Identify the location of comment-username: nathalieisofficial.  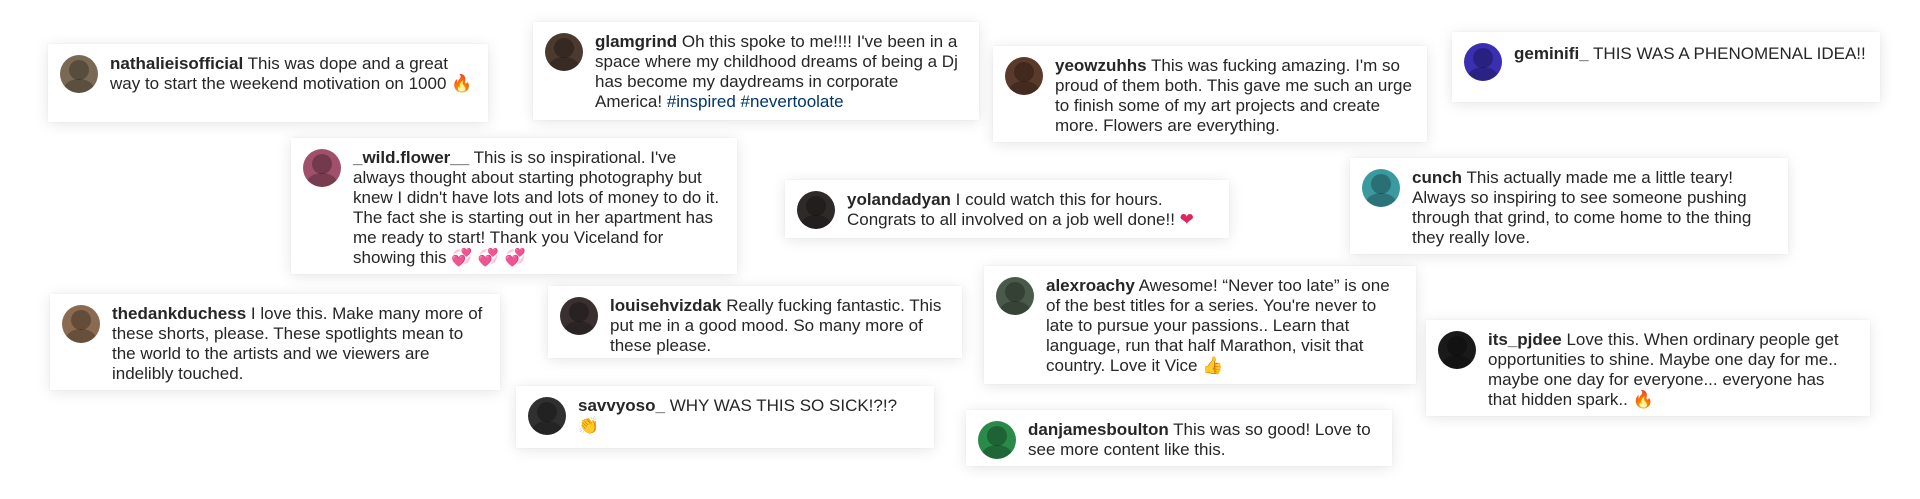
(176, 63).